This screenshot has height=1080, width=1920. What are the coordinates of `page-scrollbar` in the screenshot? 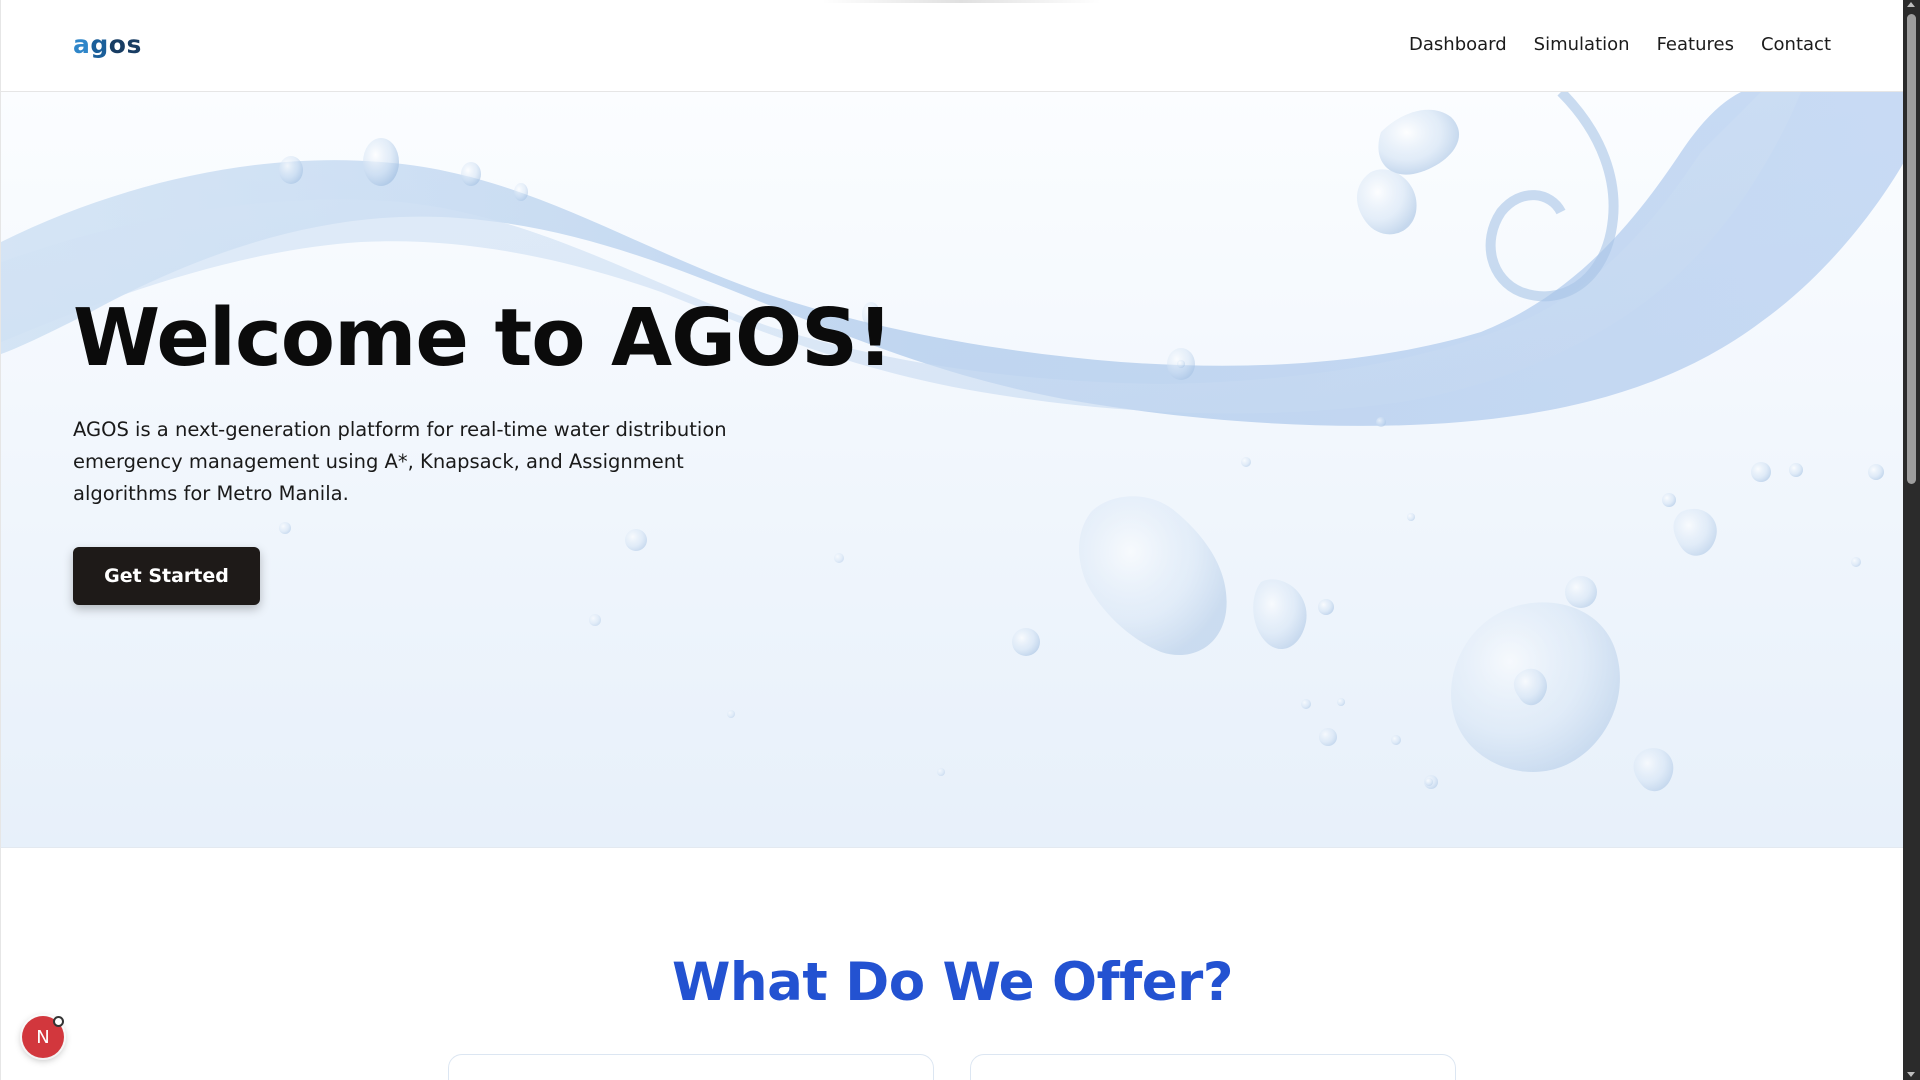 It's located at (1911, 540).